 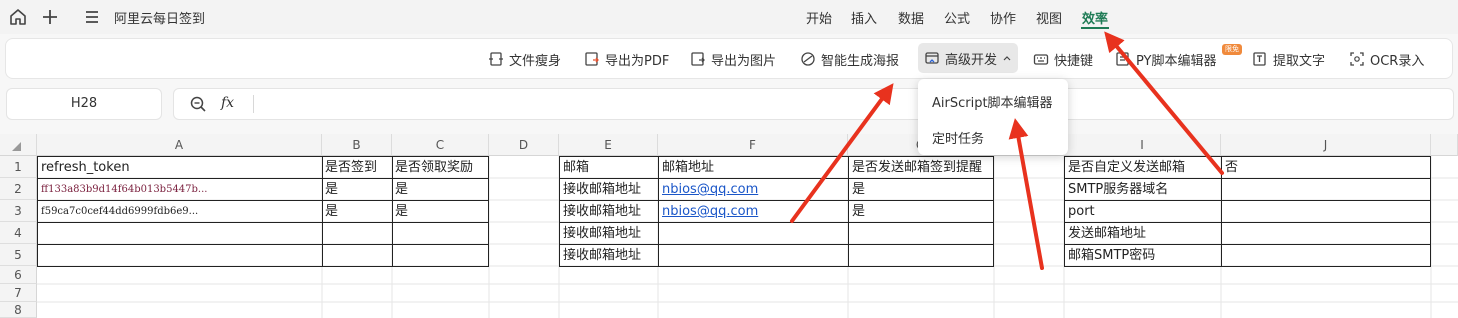 I want to click on extract-text-icon, so click(x=1259, y=59).